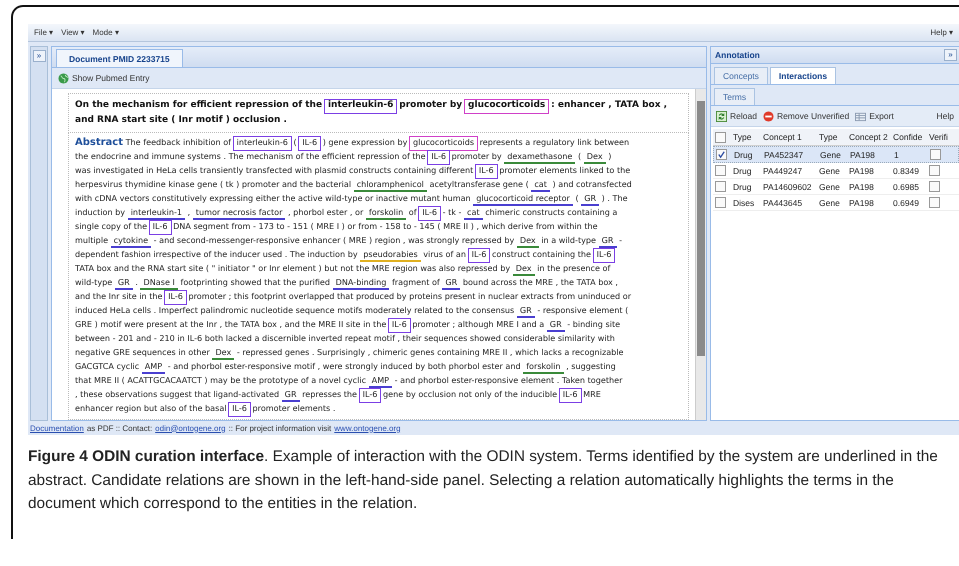 This screenshot has width=959, height=566. I want to click on annotated-term: glucocorticoid receptor, so click(523, 199).